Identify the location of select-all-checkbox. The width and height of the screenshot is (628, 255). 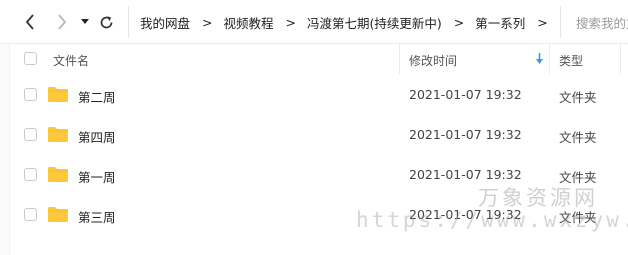
(30, 58).